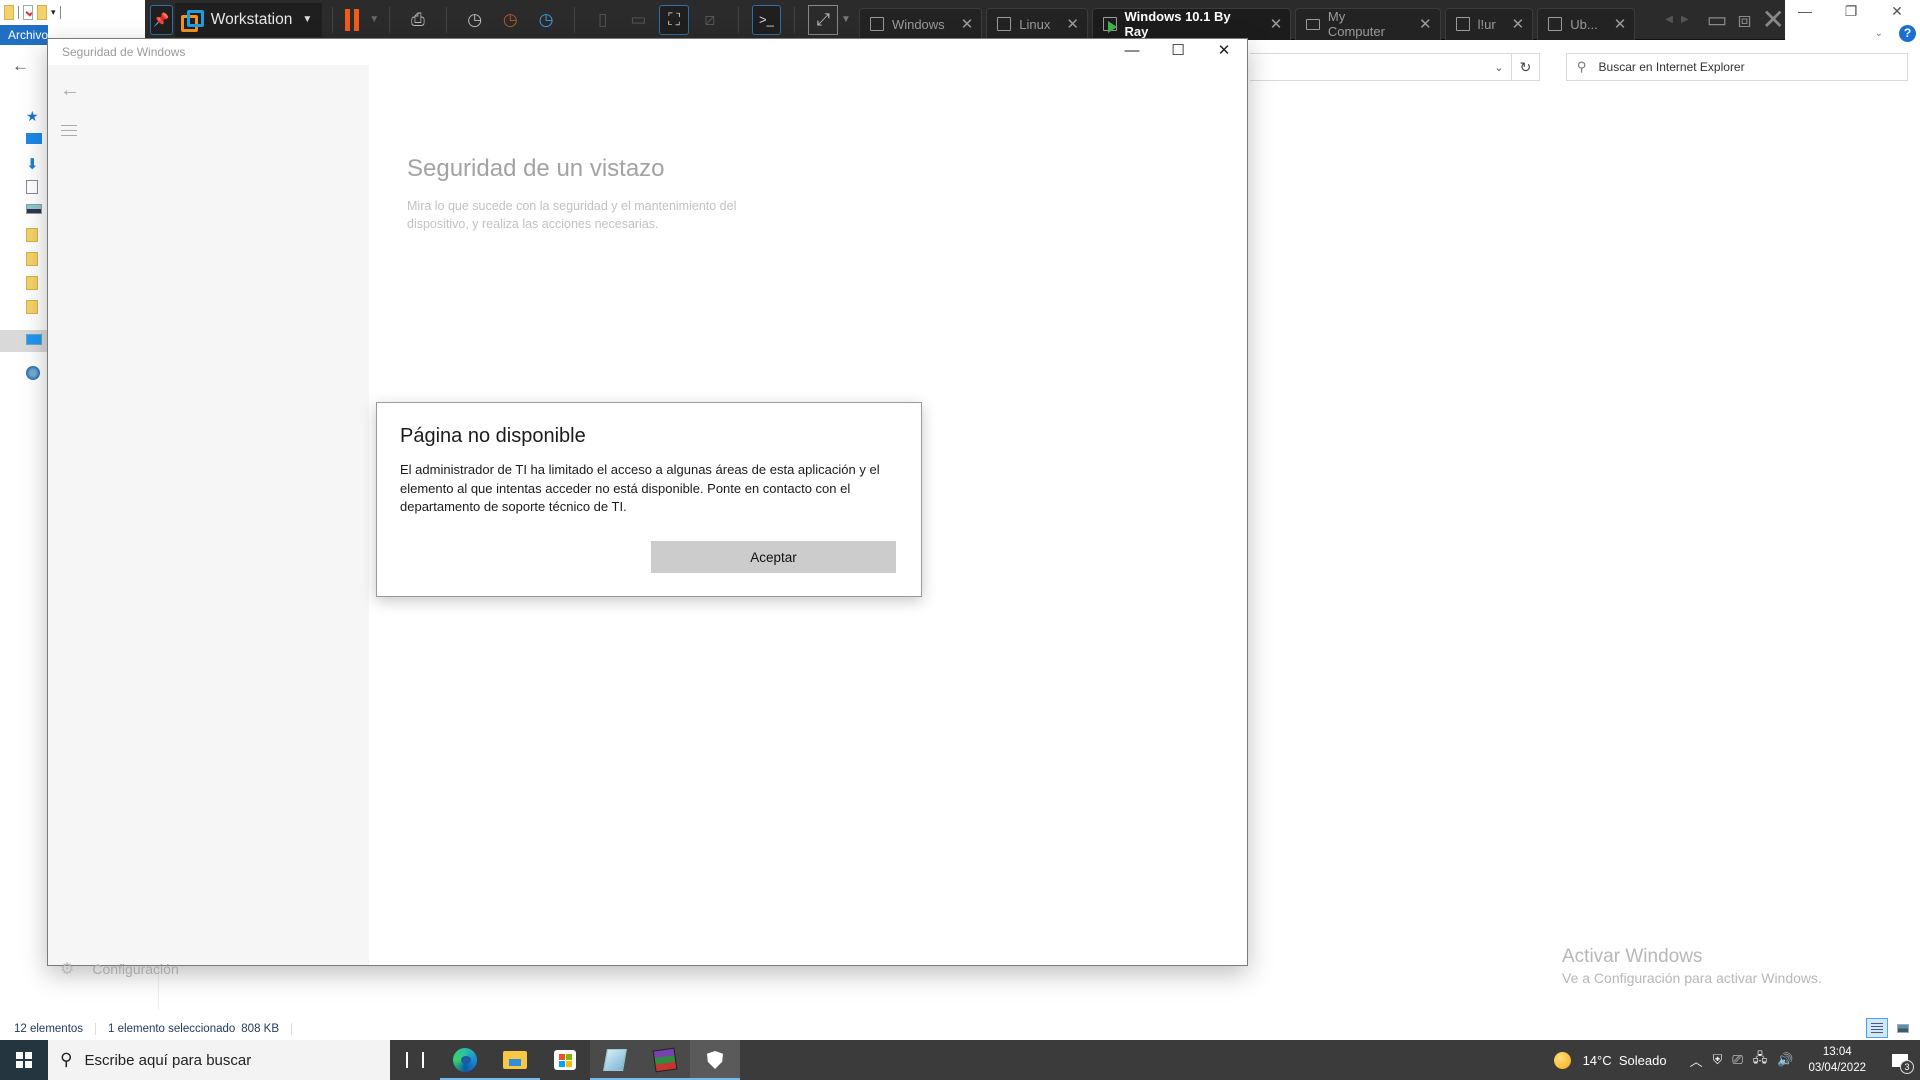 This screenshot has height=1080, width=1920. What do you see at coordinates (465, 1060) in the screenshot?
I see `taskbar-app-edge` at bounding box center [465, 1060].